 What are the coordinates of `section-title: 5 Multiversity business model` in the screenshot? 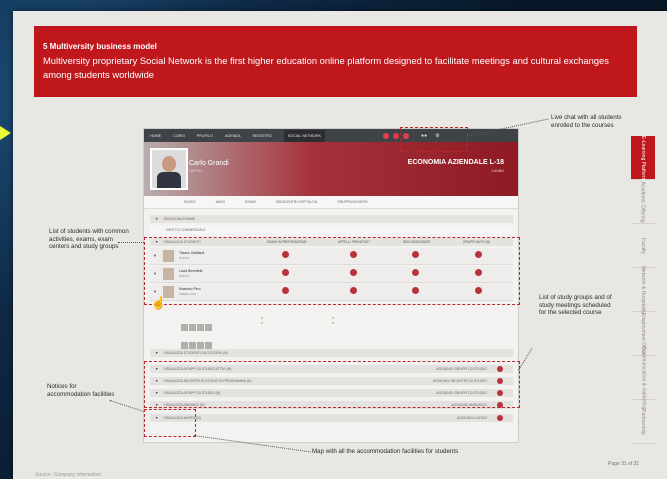 It's located at (100, 46).